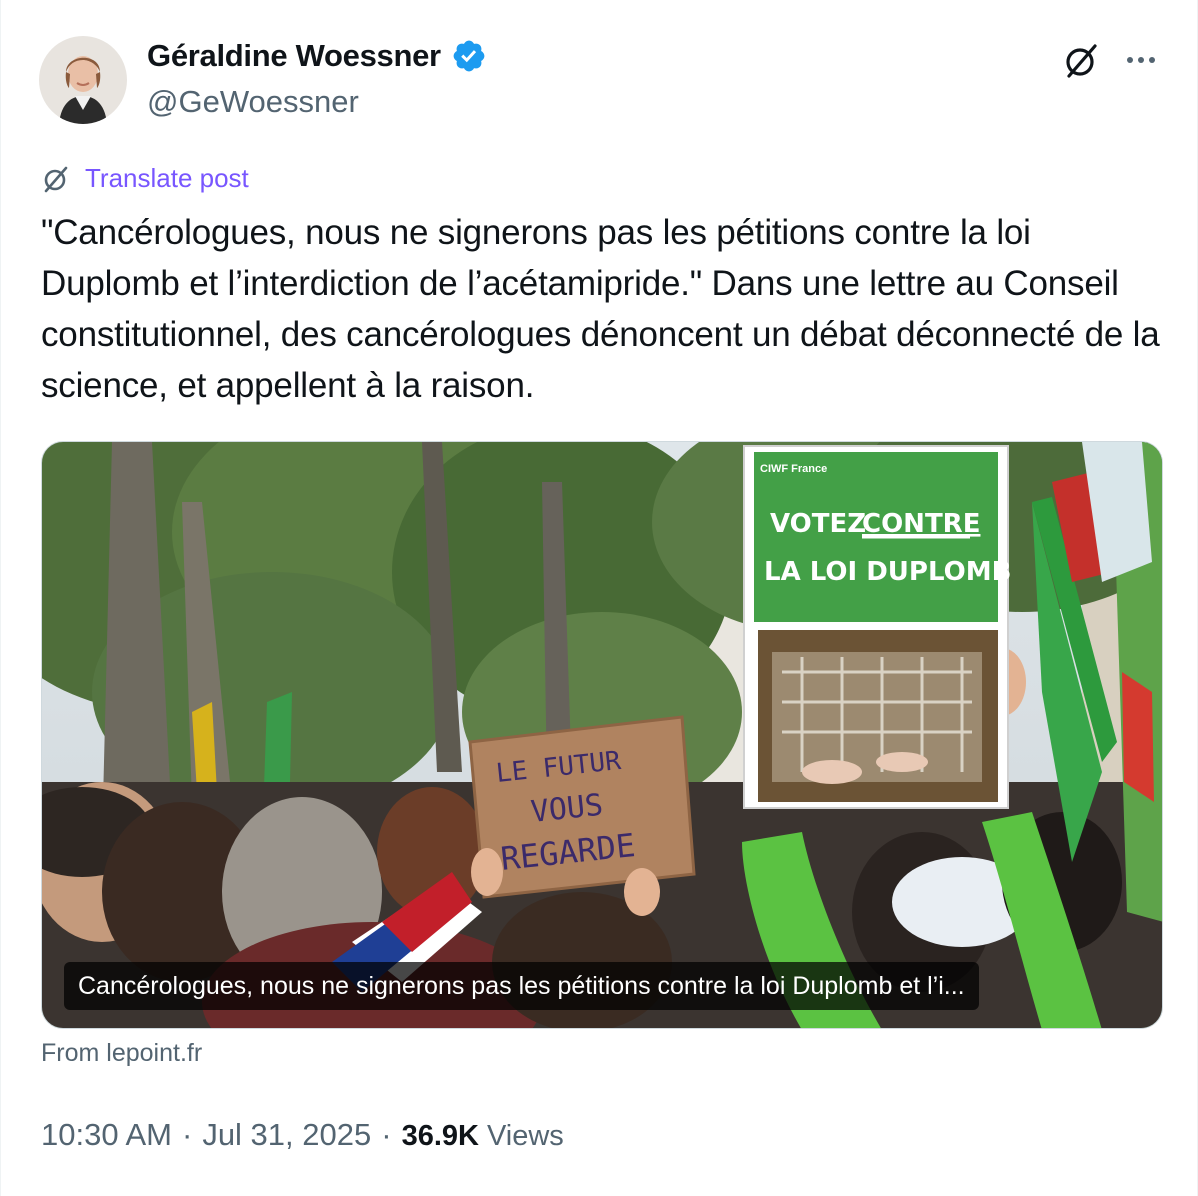 Image resolution: width=1198 pixels, height=1196 pixels. What do you see at coordinates (106, 1135) in the screenshot?
I see `post-time: 10:30 AM` at bounding box center [106, 1135].